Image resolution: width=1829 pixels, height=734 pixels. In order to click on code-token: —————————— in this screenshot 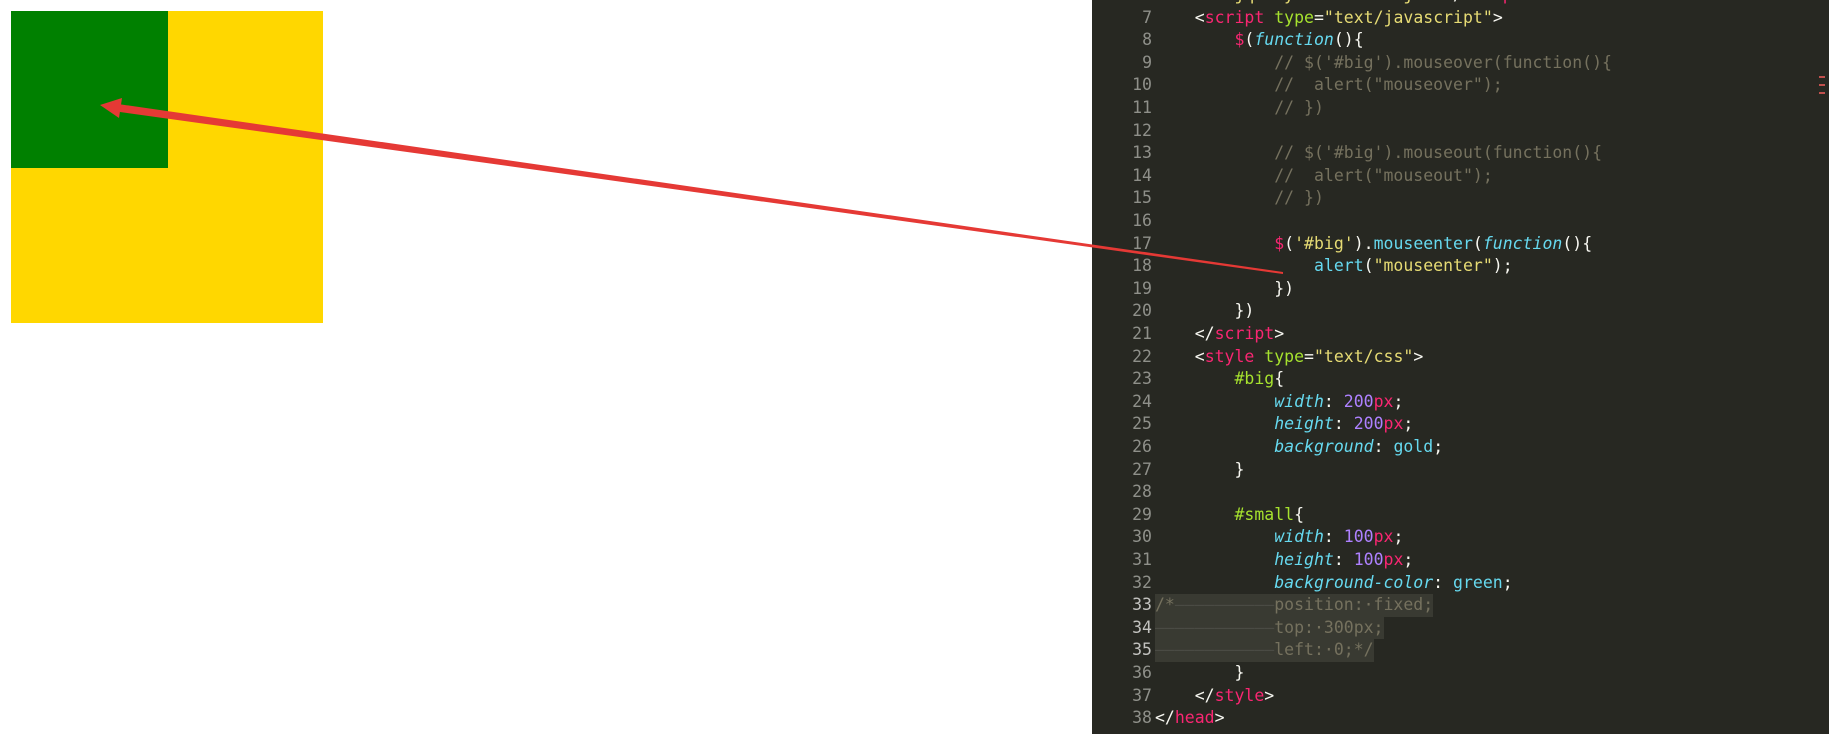, I will do `click(1224, 605)`.